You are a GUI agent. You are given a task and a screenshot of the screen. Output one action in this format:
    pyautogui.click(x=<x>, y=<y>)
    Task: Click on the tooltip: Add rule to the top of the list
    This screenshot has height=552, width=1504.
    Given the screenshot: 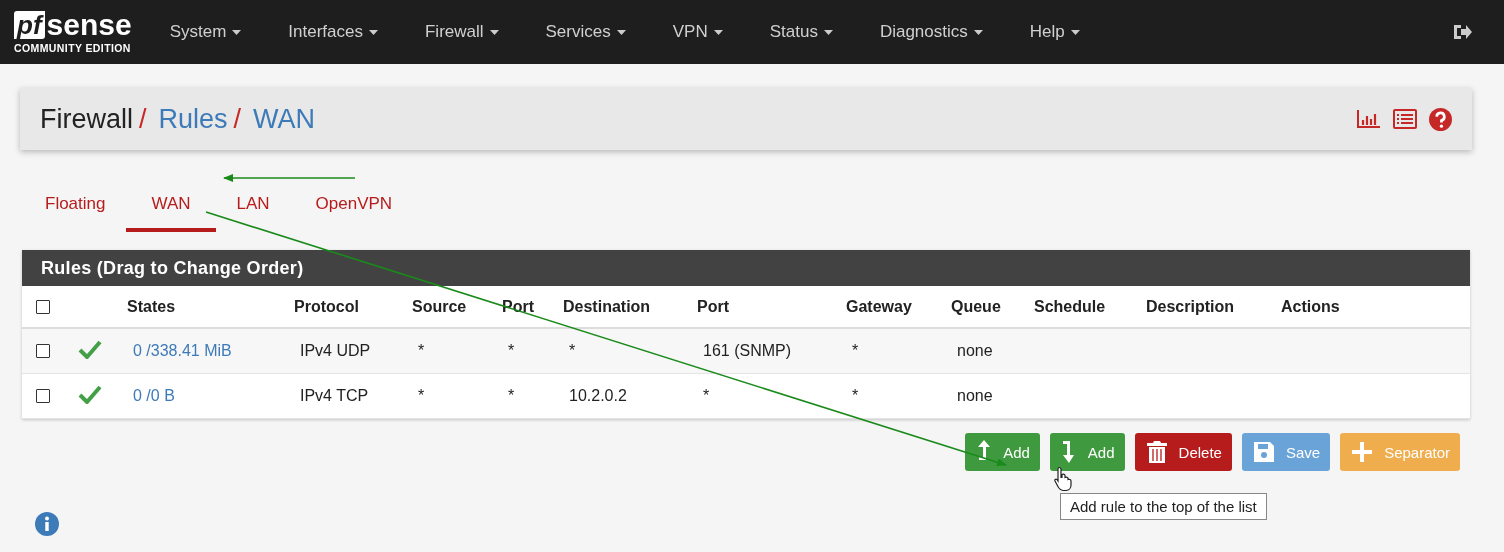 What is the action you would take?
    pyautogui.click(x=1163, y=506)
    